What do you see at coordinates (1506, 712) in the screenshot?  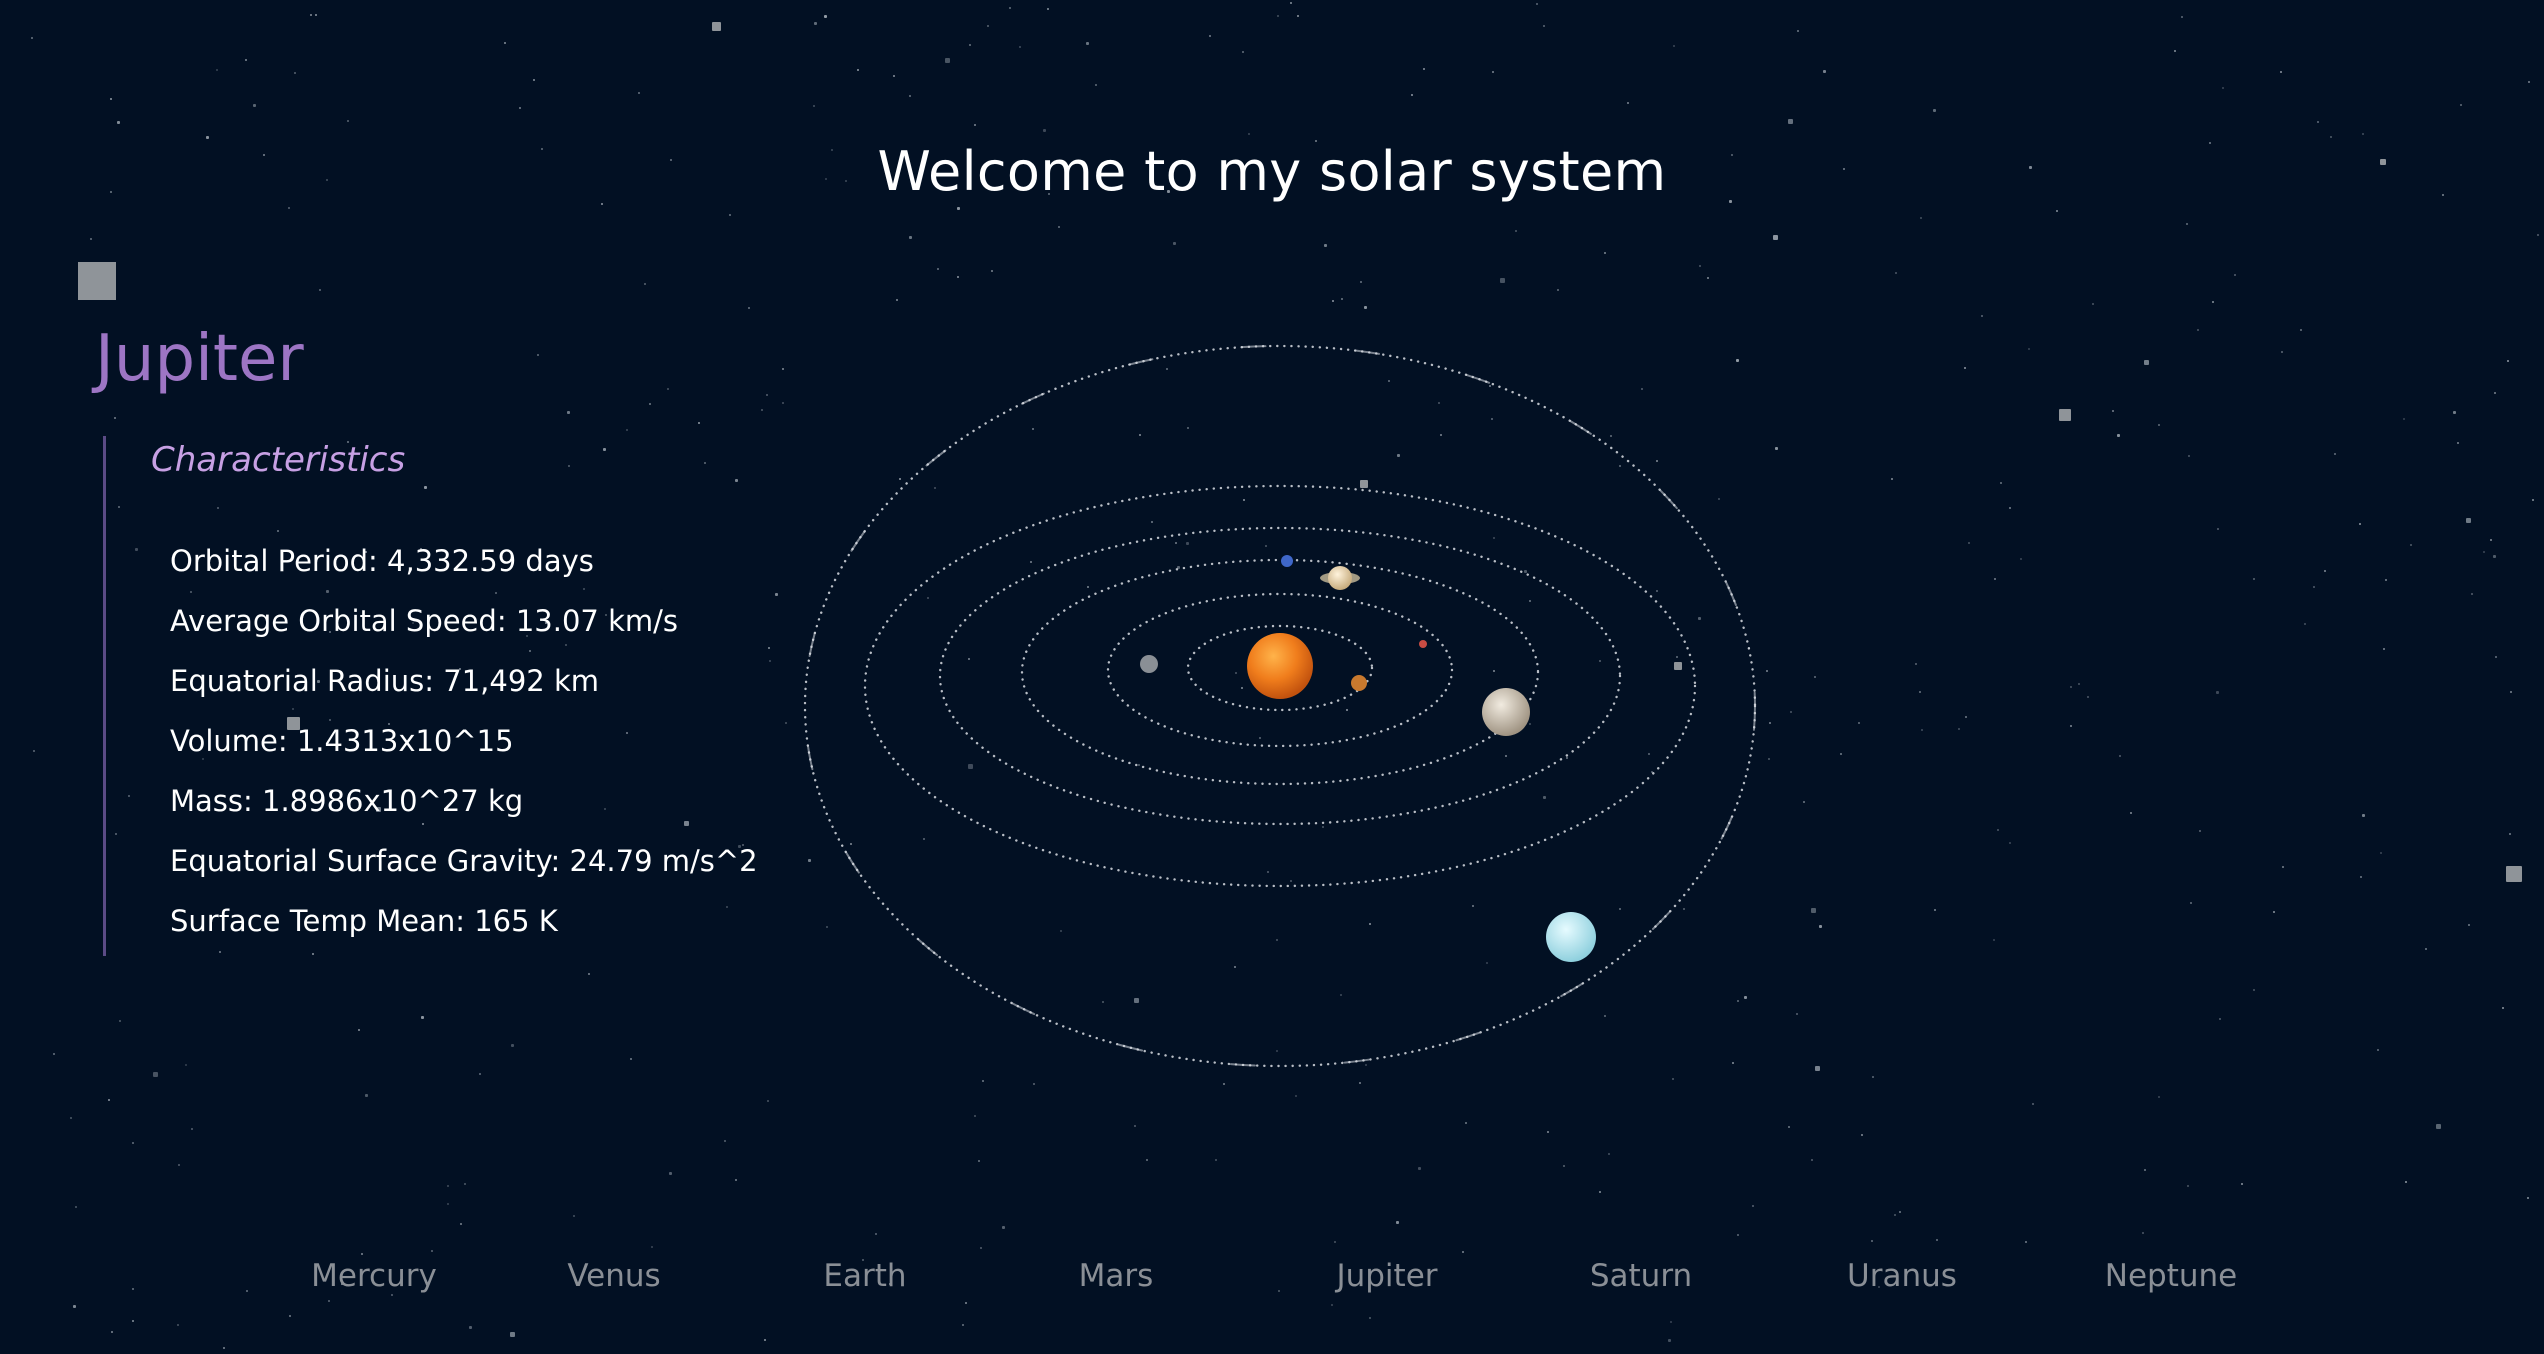 I see `planet-jupiter` at bounding box center [1506, 712].